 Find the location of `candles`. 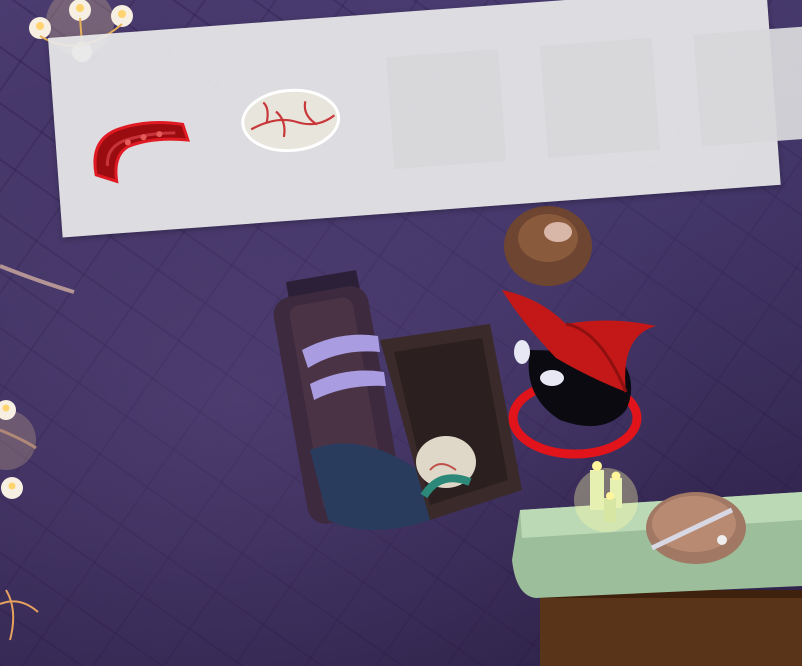

candles is located at coordinates (606, 496).